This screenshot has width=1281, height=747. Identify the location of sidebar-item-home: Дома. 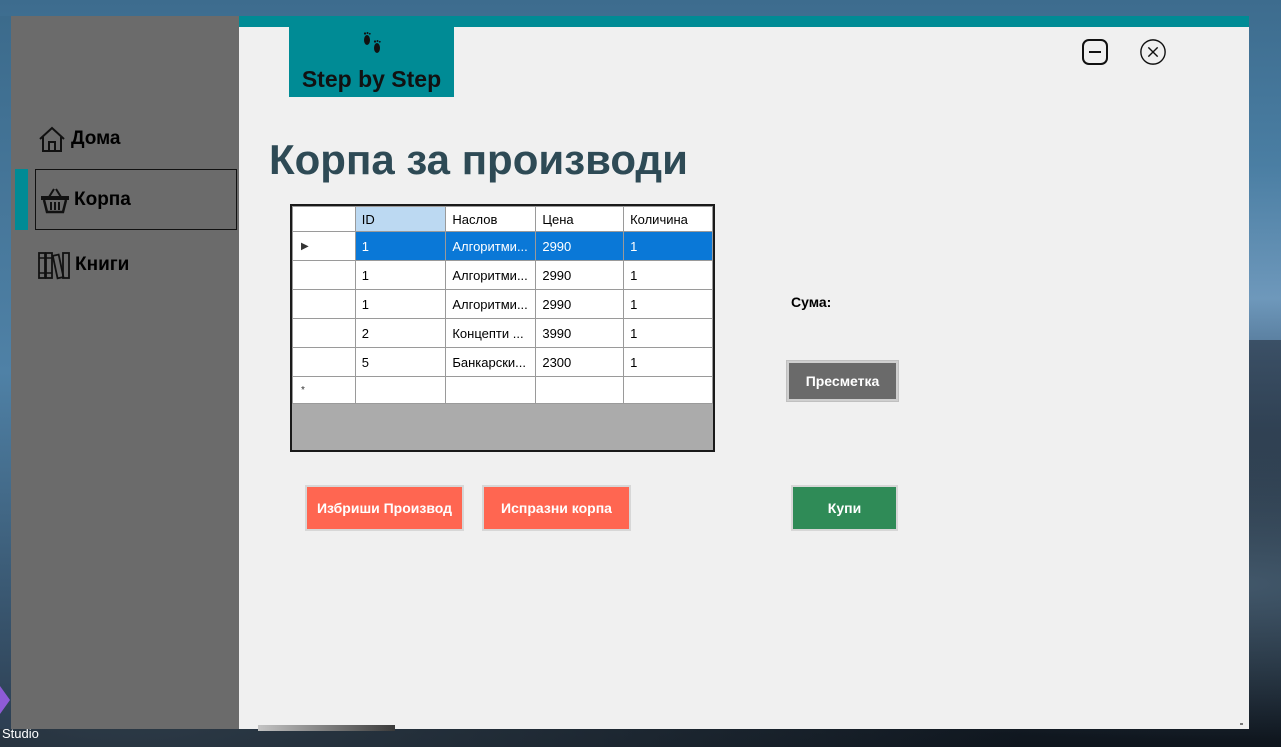
(137, 139).